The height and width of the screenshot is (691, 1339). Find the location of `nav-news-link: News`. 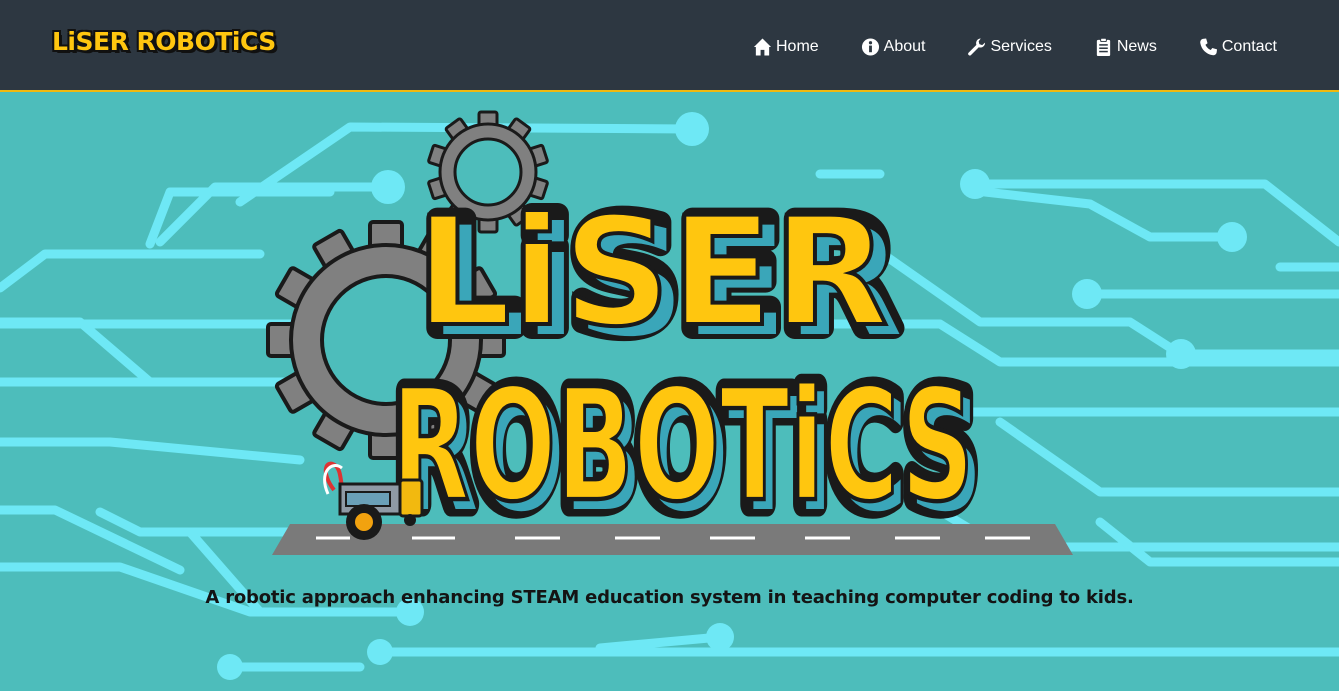

nav-news-link: News is located at coordinates (1125, 47).